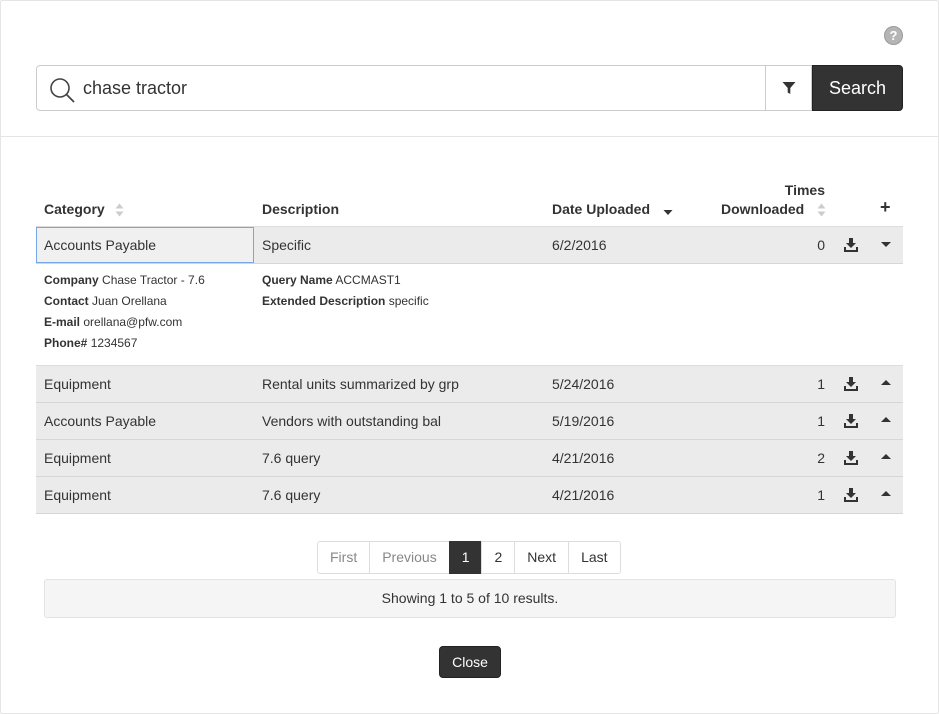 Image resolution: width=939 pixels, height=714 pixels. What do you see at coordinates (66, 343) in the screenshot?
I see `detail-phone-label: Phone#` at bounding box center [66, 343].